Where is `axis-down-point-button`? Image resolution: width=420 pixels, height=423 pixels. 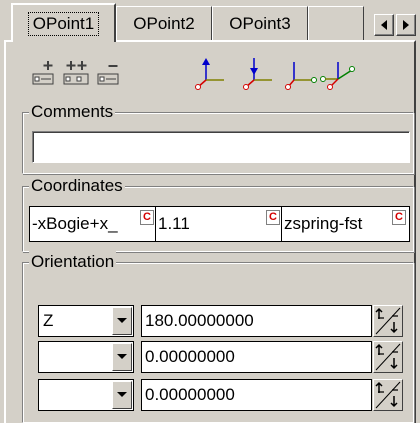
axis-down-point-button is located at coordinates (258, 73).